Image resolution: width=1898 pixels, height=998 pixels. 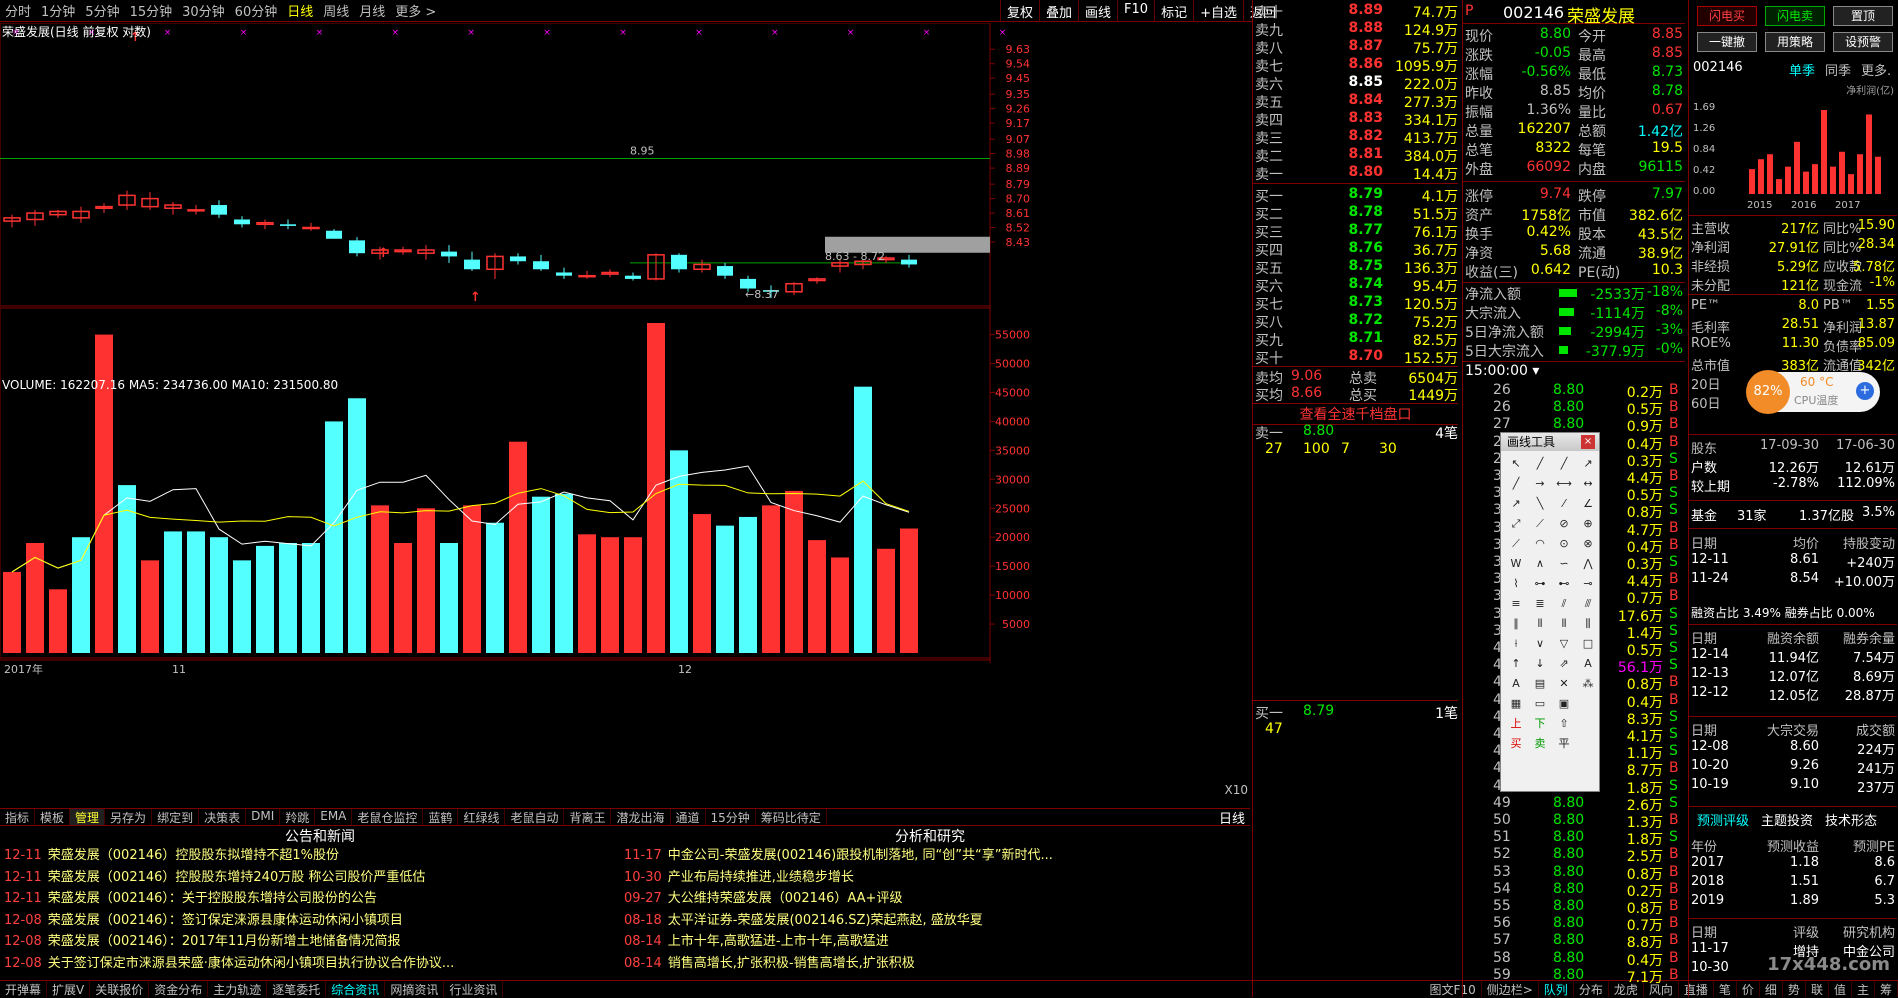 What do you see at coordinates (336, 10) in the screenshot?
I see `tab-7: 周线` at bounding box center [336, 10].